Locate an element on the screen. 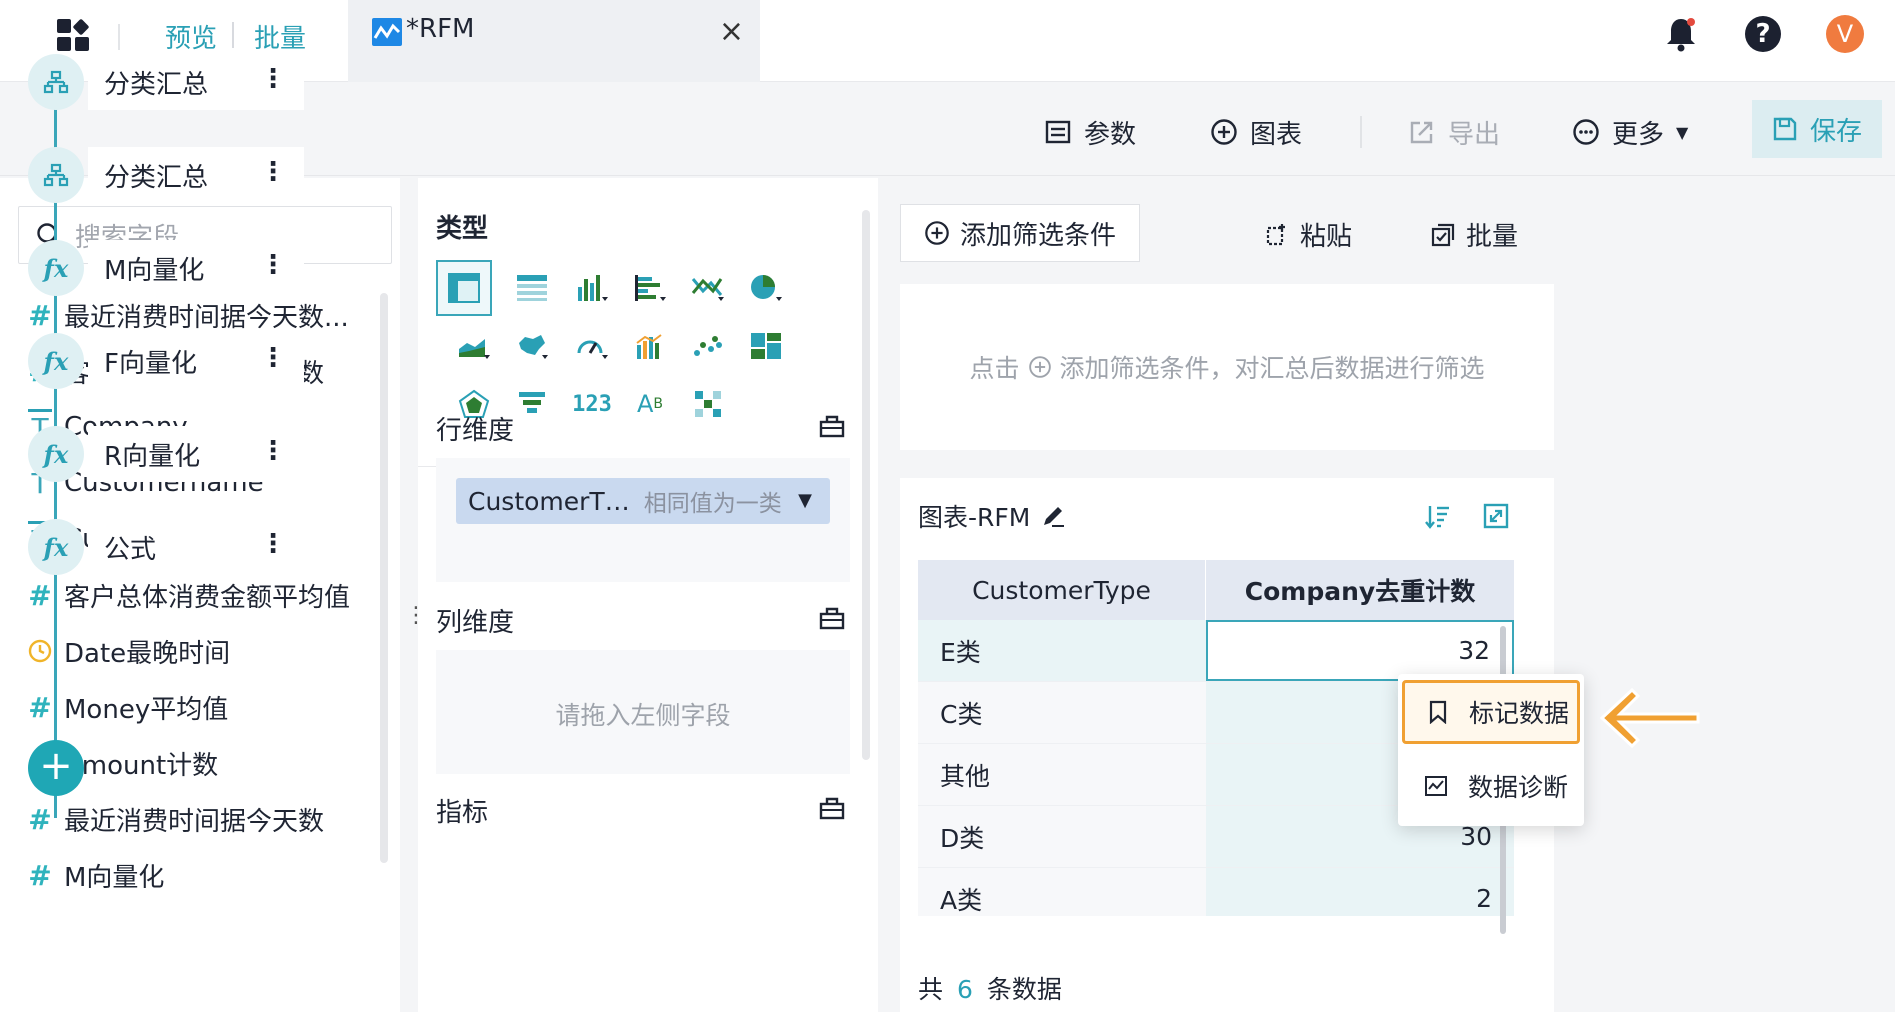 Image resolution: width=1895 pixels, height=1012 pixels. step-item: fx 公式 ⋮ is located at coordinates (173, 547).